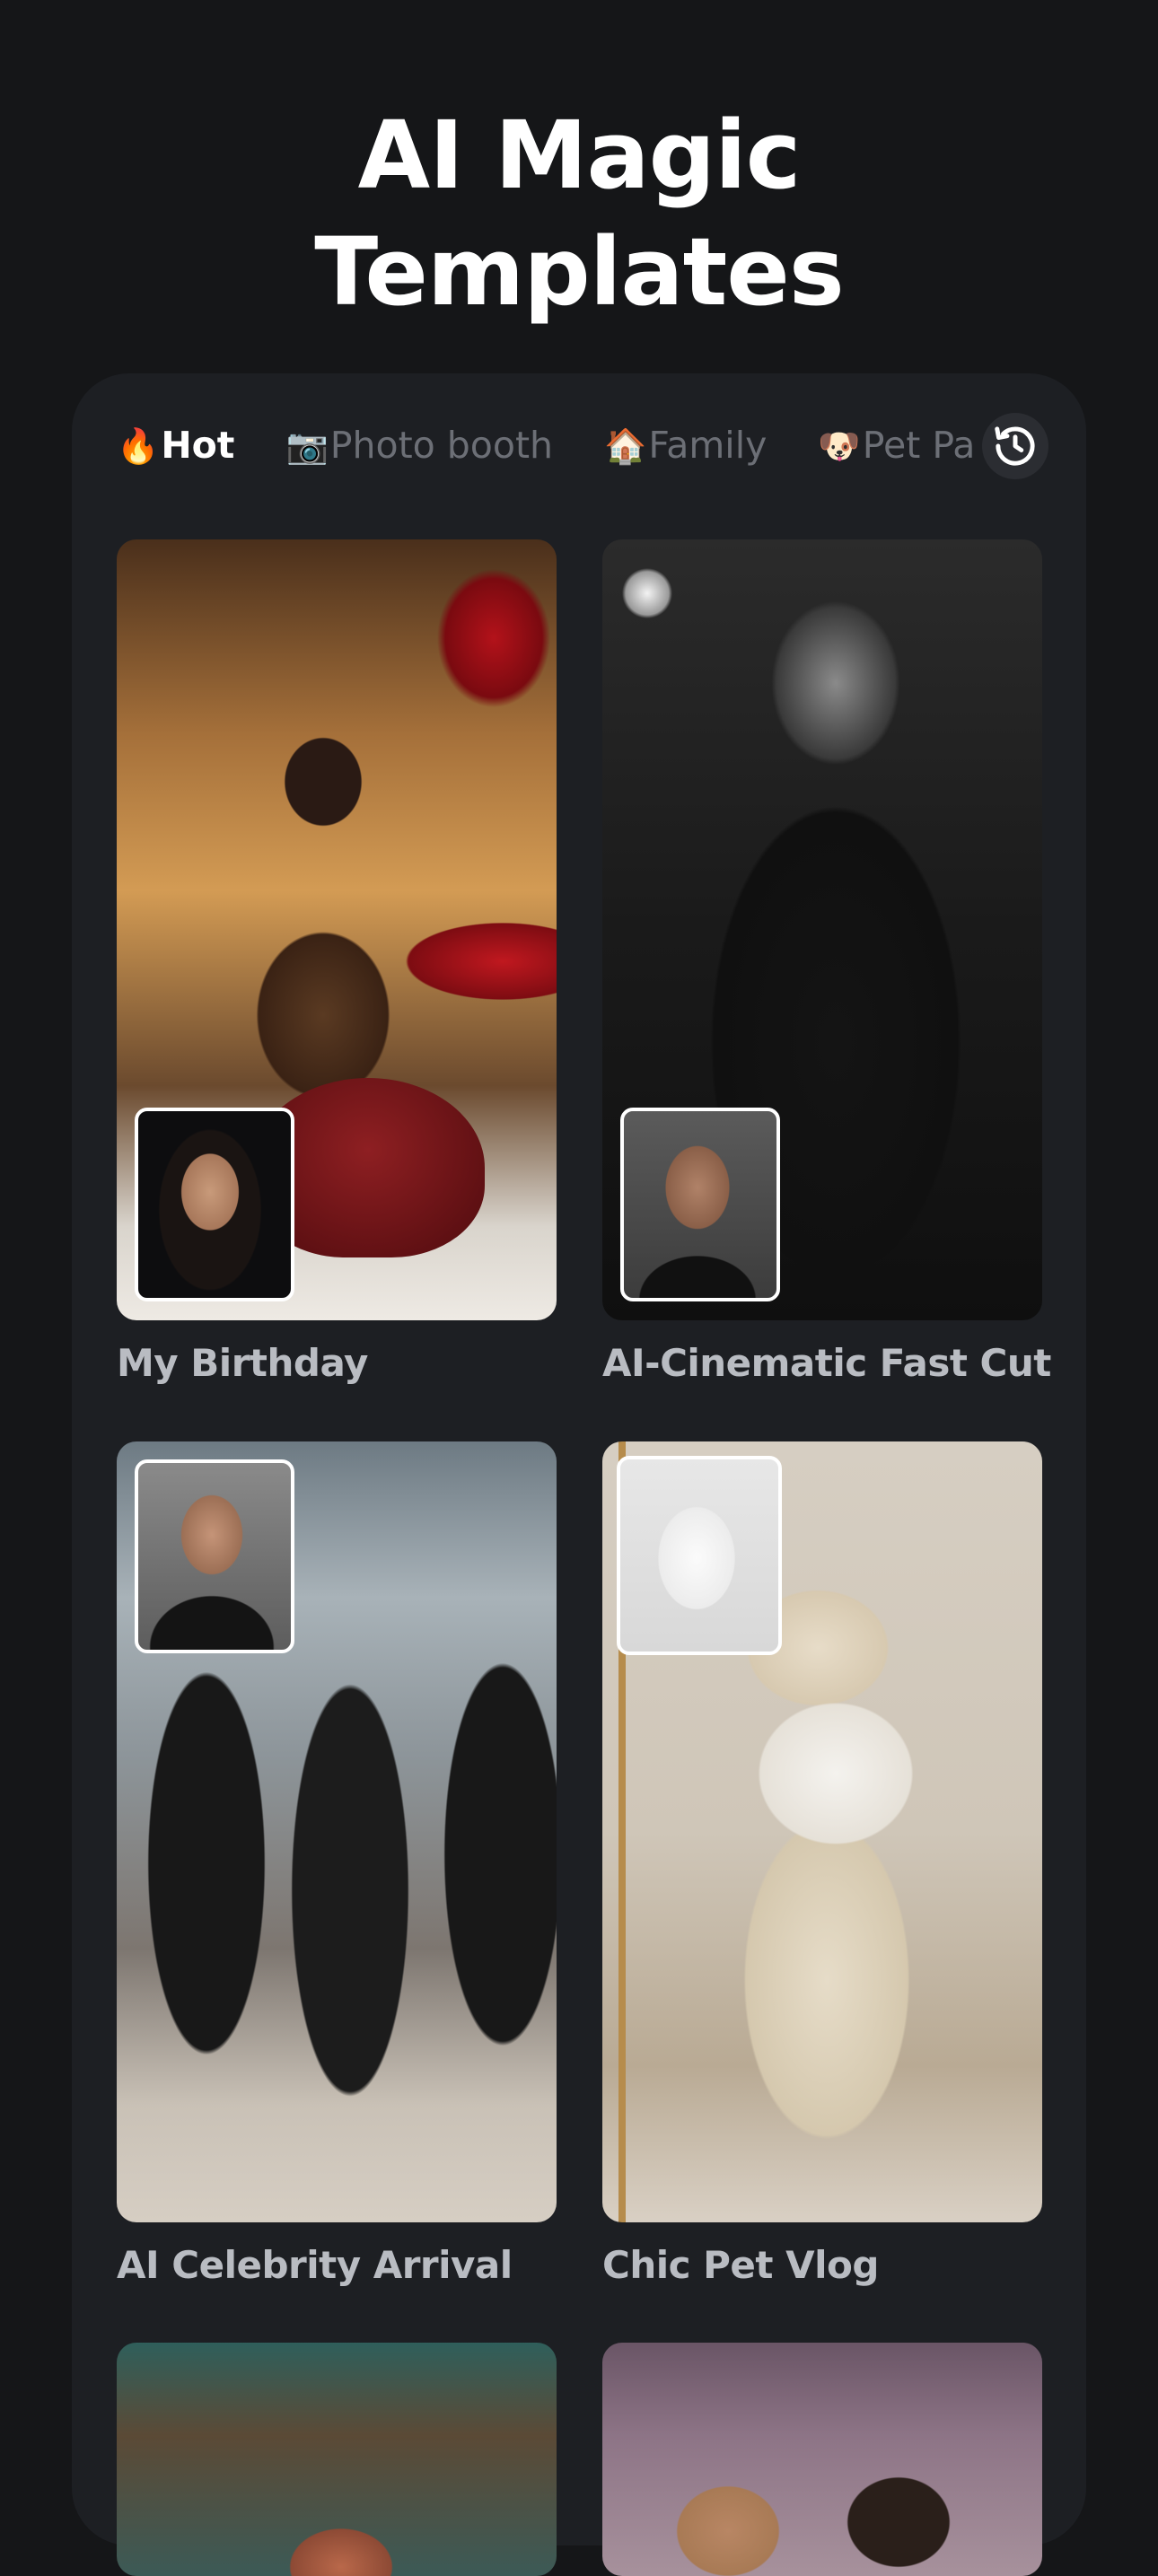  Describe the element at coordinates (740, 2265) in the screenshot. I see `template-label: Chic Pet Vlog` at that location.